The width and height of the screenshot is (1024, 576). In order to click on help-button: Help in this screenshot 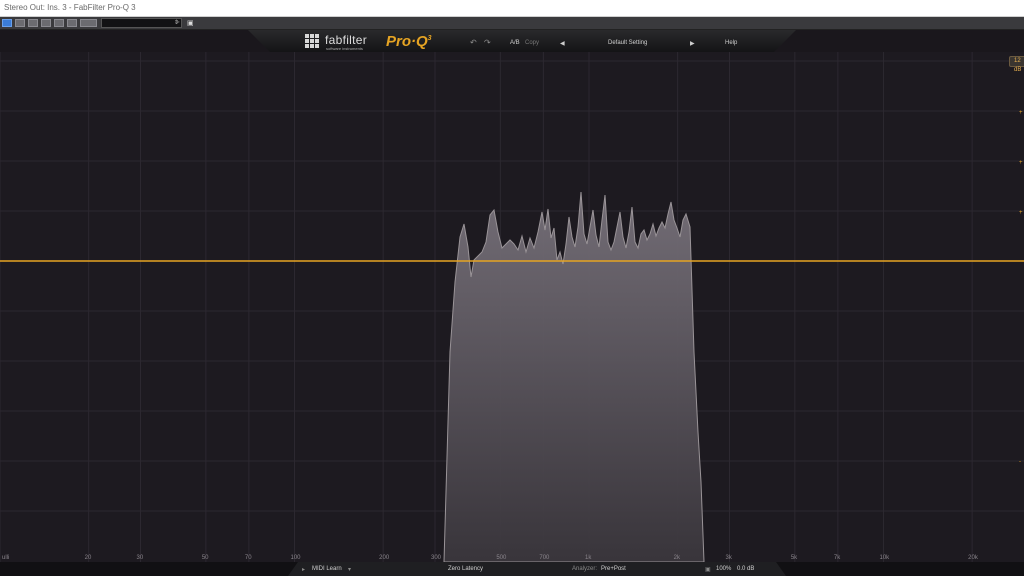, I will do `click(731, 43)`.